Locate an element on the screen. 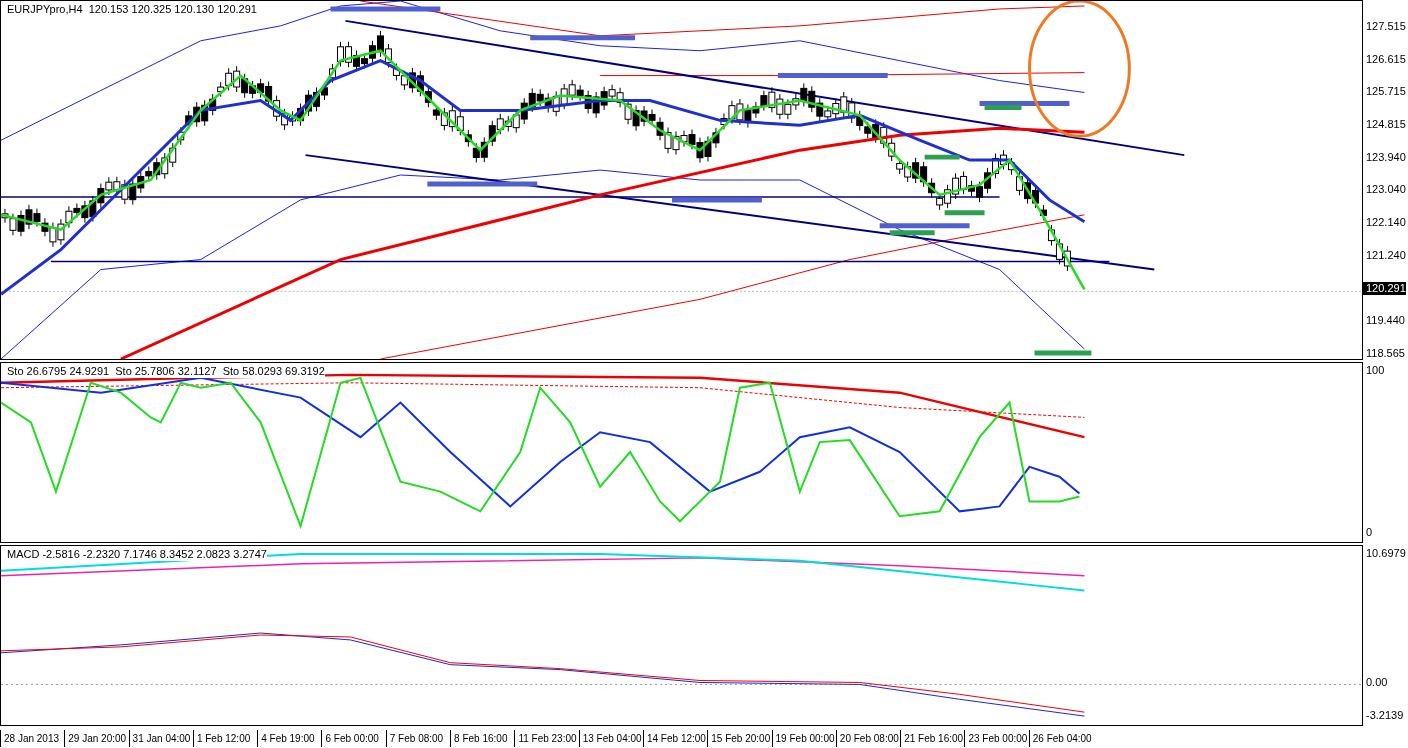 The image size is (1408, 748). time-axis-label: 21 Feb 16:00 is located at coordinates (932, 738).